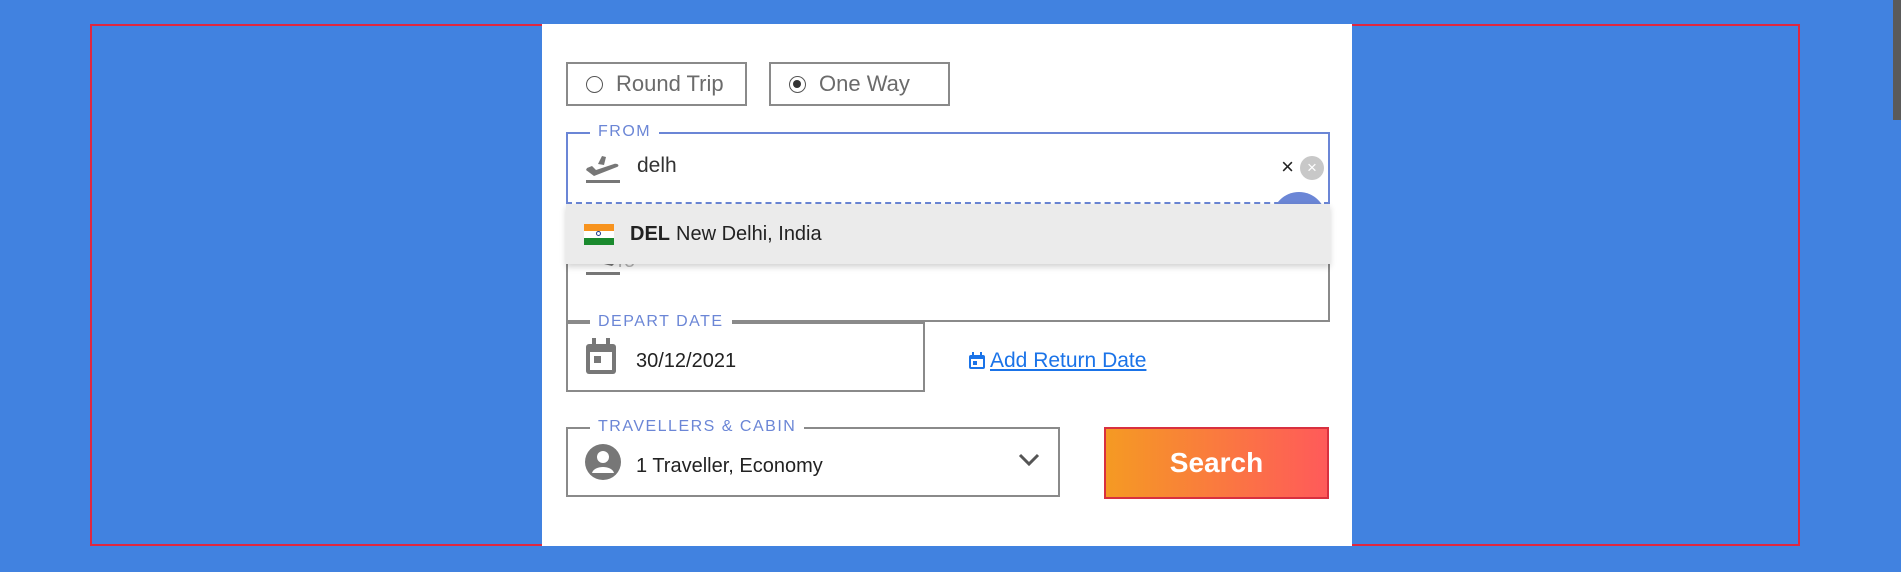  What do you see at coordinates (1287, 167) in the screenshot?
I see `clear-icon: ×` at bounding box center [1287, 167].